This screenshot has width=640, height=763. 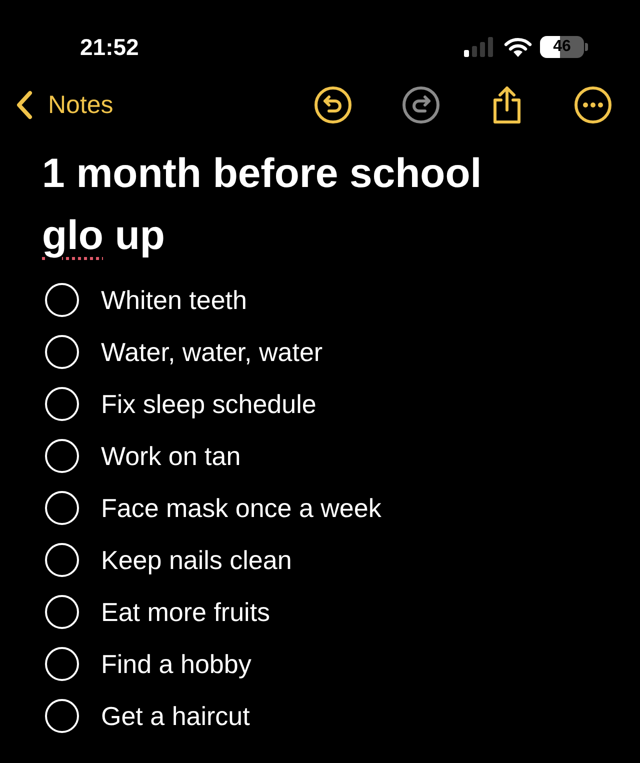 What do you see at coordinates (185, 612) in the screenshot?
I see `checklist-item-text: Eat more fruits` at bounding box center [185, 612].